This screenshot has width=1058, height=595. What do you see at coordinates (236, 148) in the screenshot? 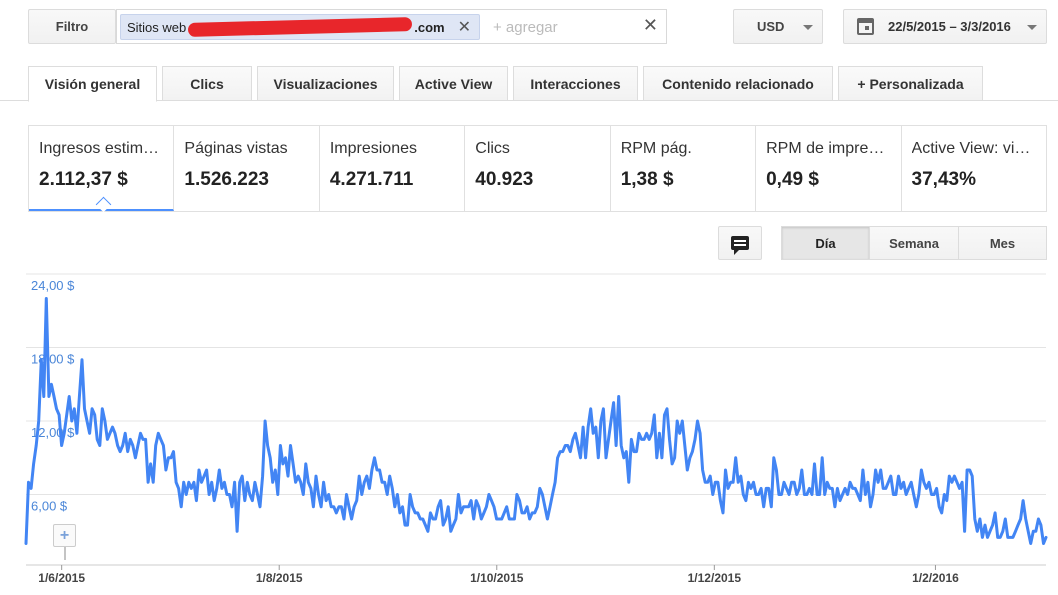
I see `metric-label: Páginas vistas` at bounding box center [236, 148].